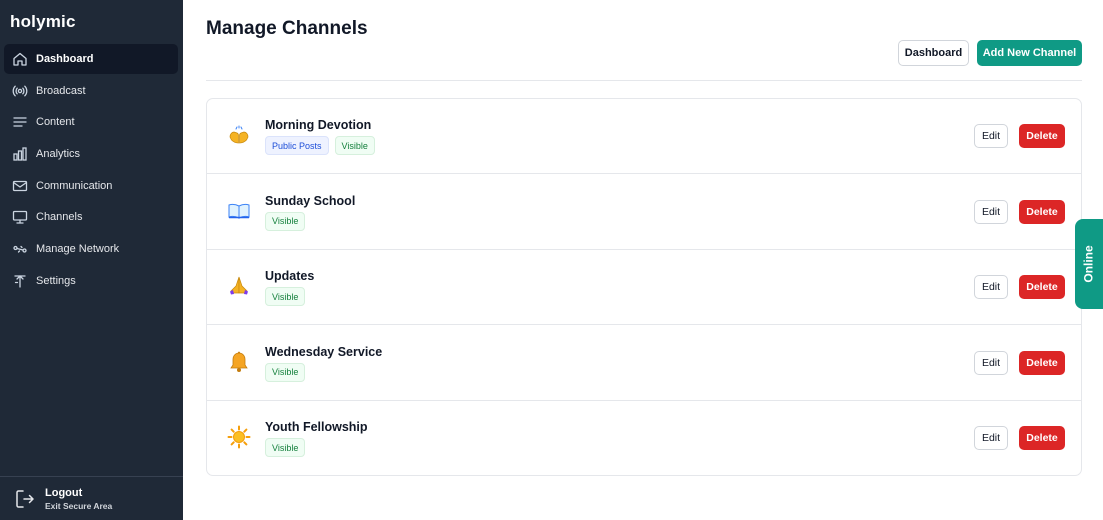 The image size is (1103, 520). I want to click on dashboard-button: Dashboard, so click(933, 53).